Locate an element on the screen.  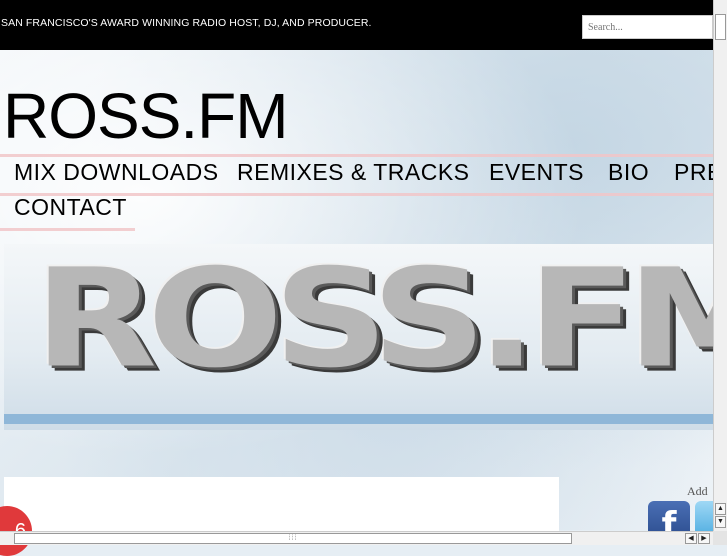
nav-item-bio: BIO is located at coordinates (628, 172).